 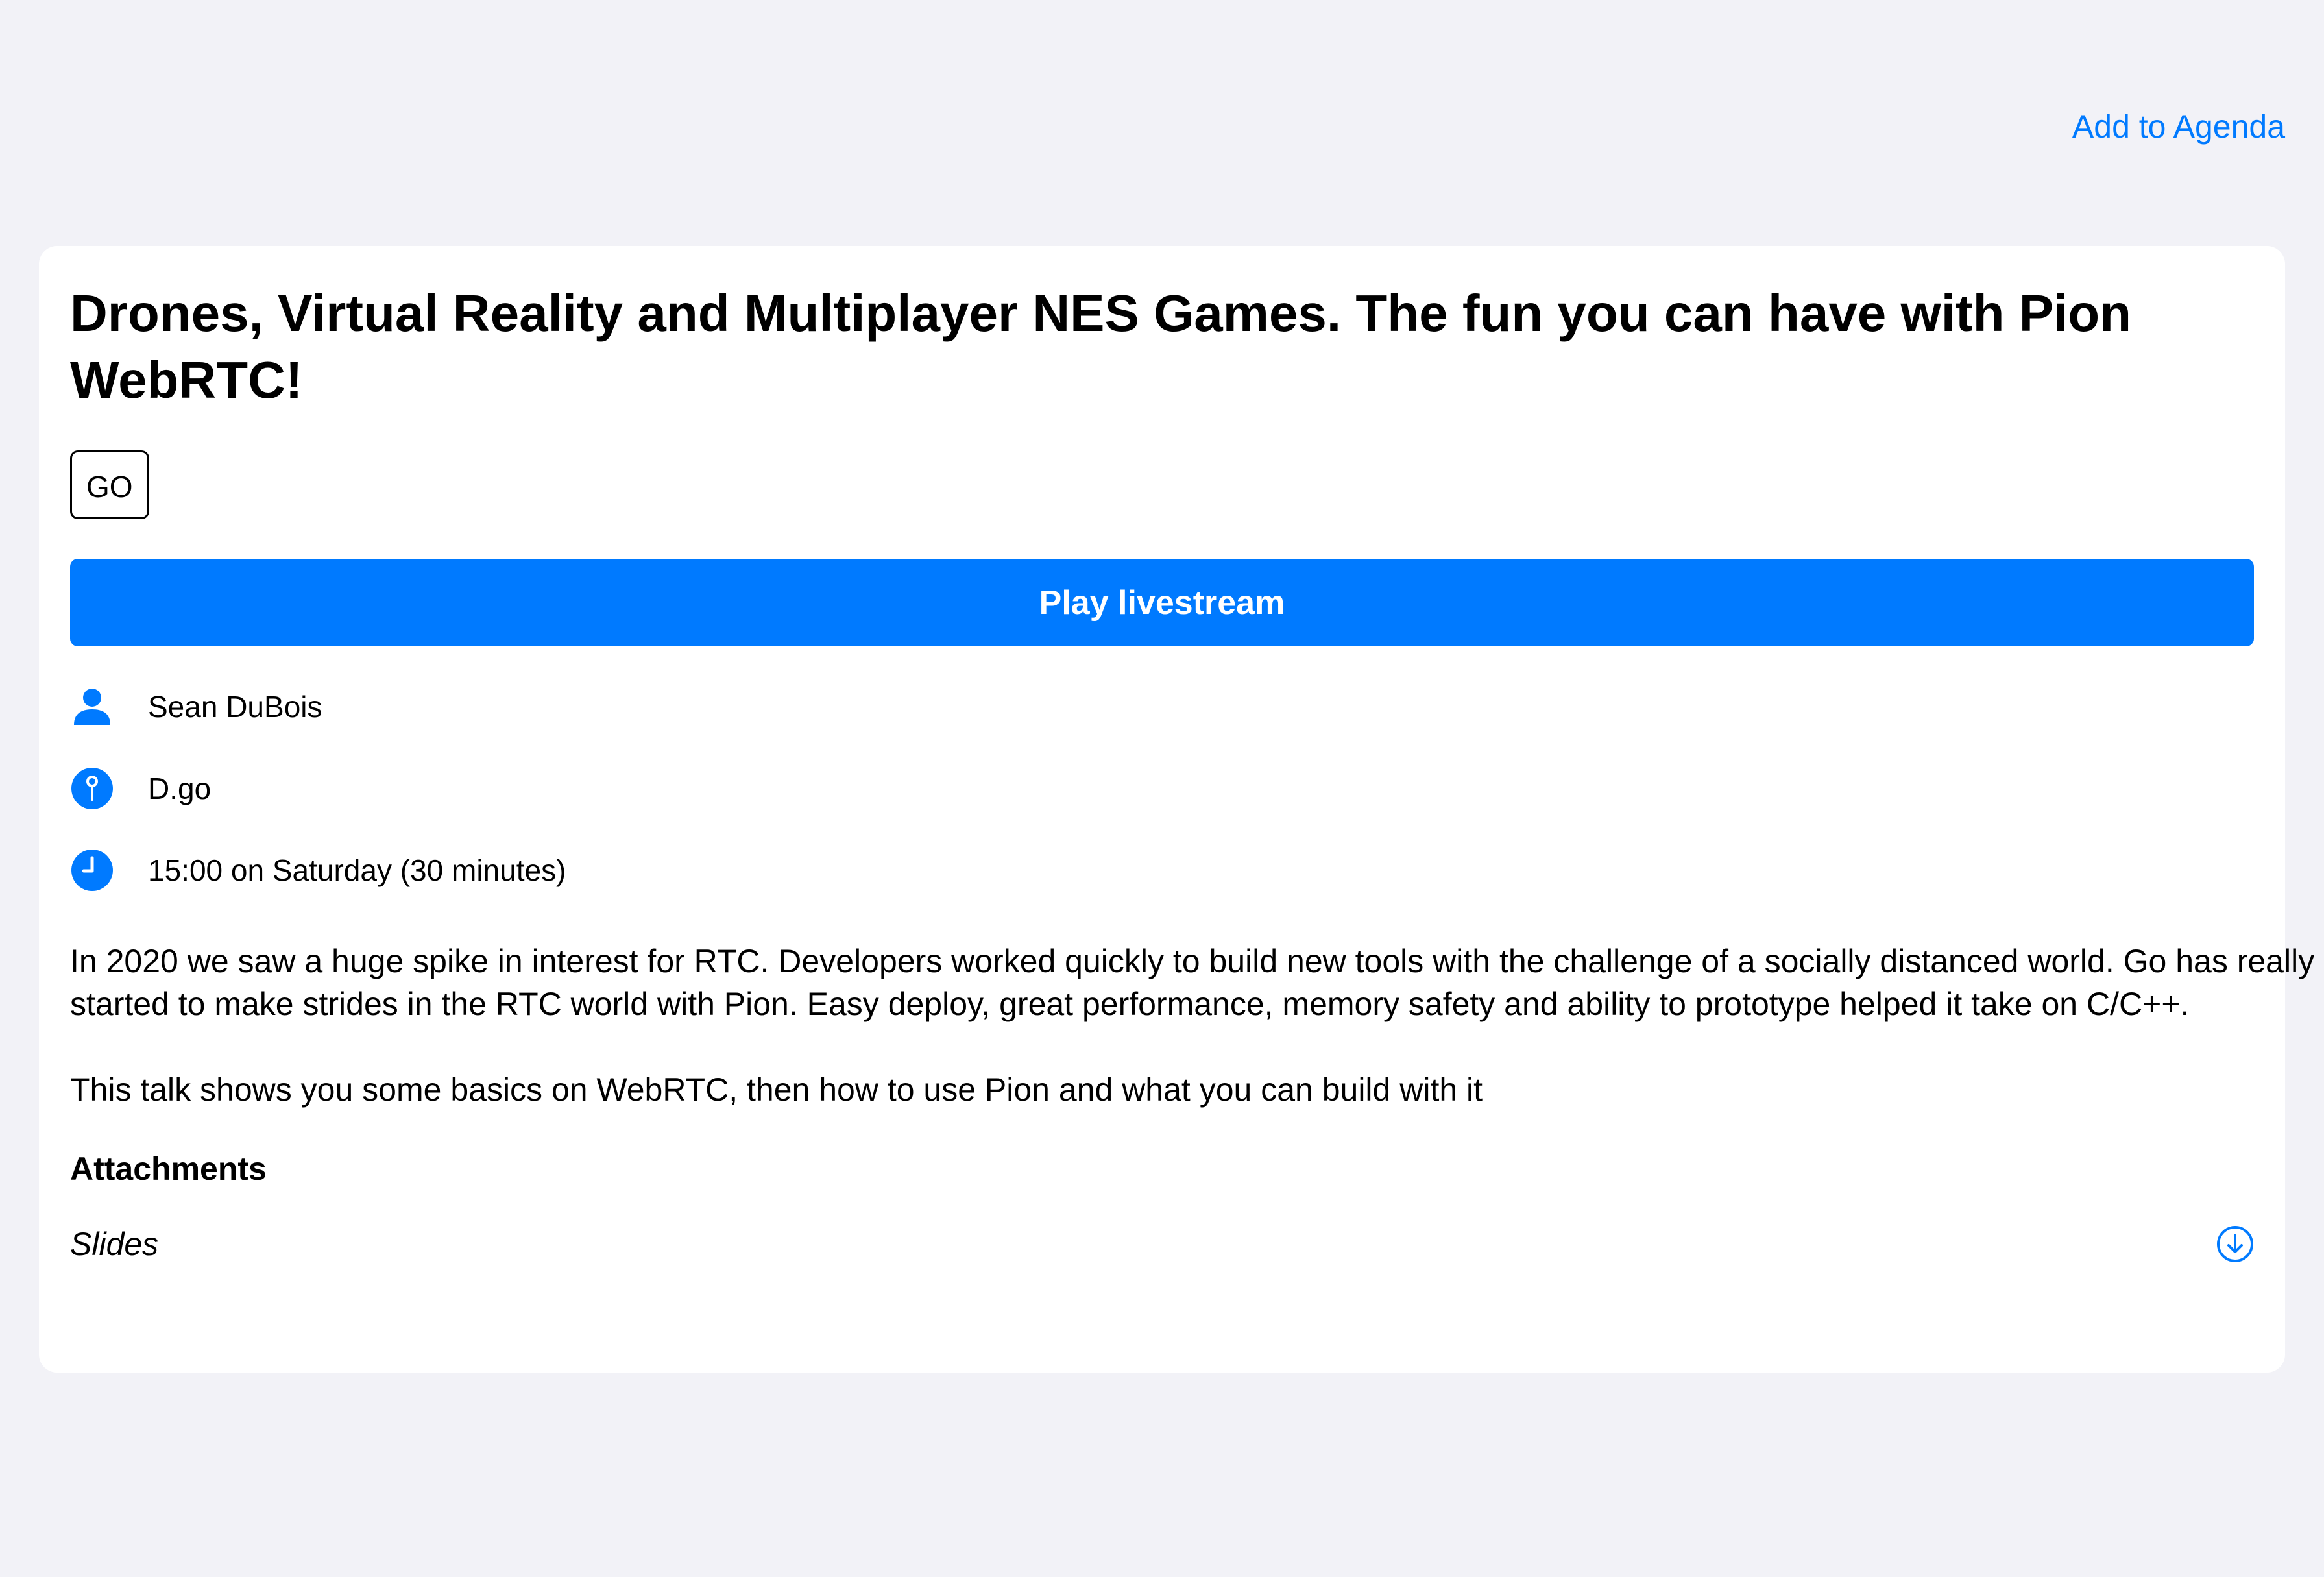 I want to click on download-icon, so click(x=2235, y=1244).